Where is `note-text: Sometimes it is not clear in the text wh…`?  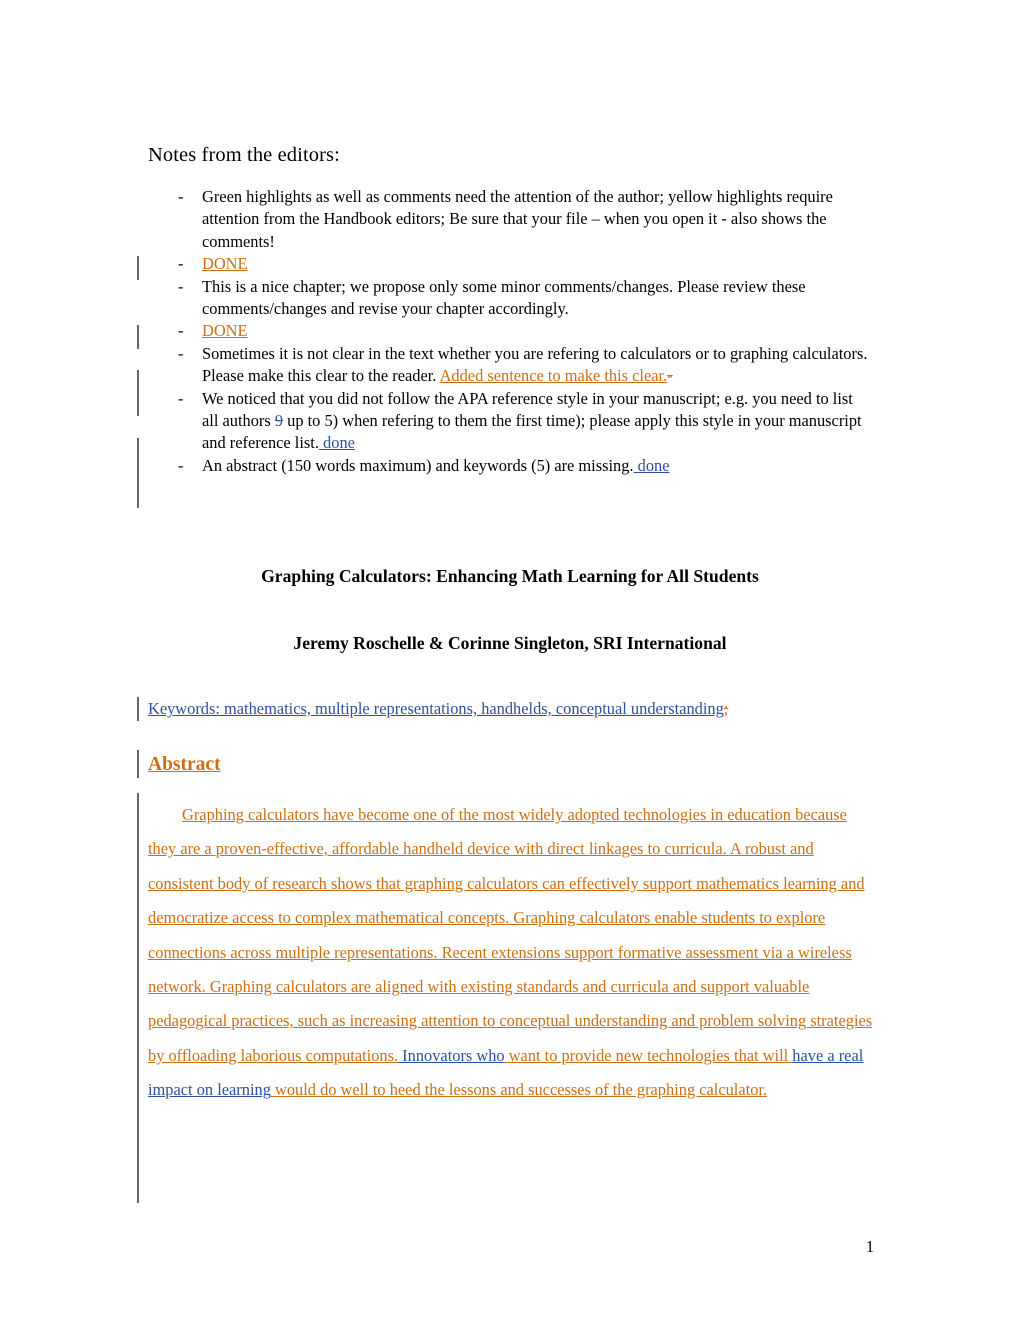
note-text: Sometimes it is not clear in the text wh… is located at coordinates (535, 365).